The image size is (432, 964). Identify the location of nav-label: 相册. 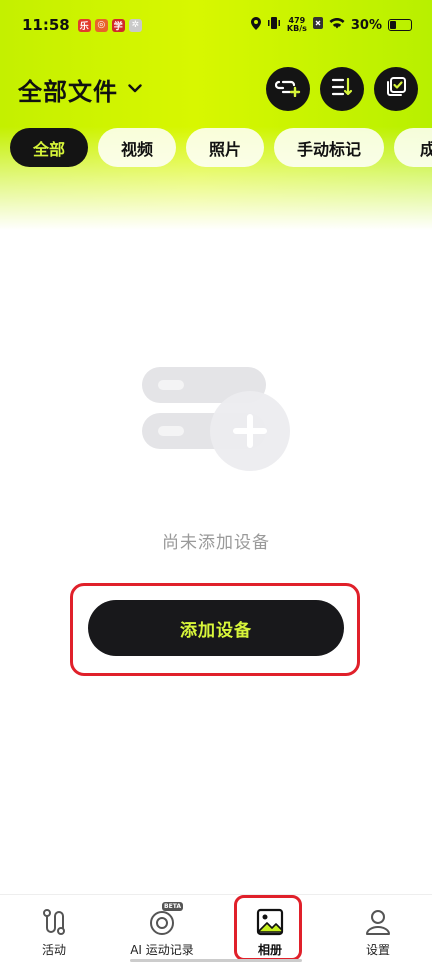
(269, 950).